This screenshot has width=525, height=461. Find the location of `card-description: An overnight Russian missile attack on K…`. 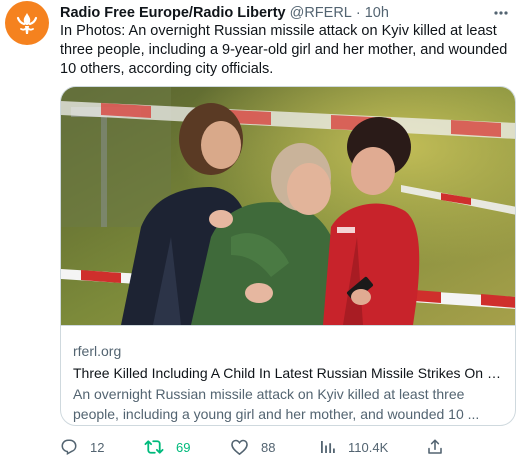

card-description: An overnight Russian missile attack on K… is located at coordinates (276, 404).